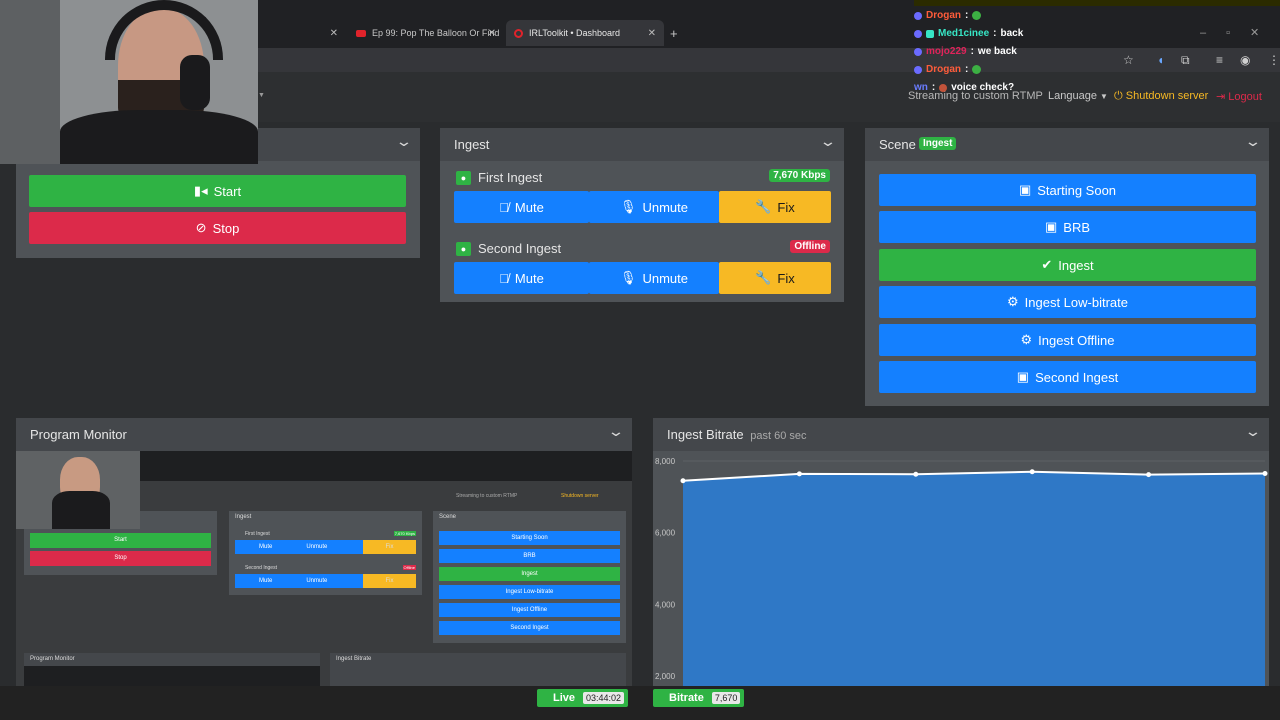  Describe the element at coordinates (1067, 190) in the screenshot. I see `scene-button-starting-soon: ▣ Starting Soon` at that location.